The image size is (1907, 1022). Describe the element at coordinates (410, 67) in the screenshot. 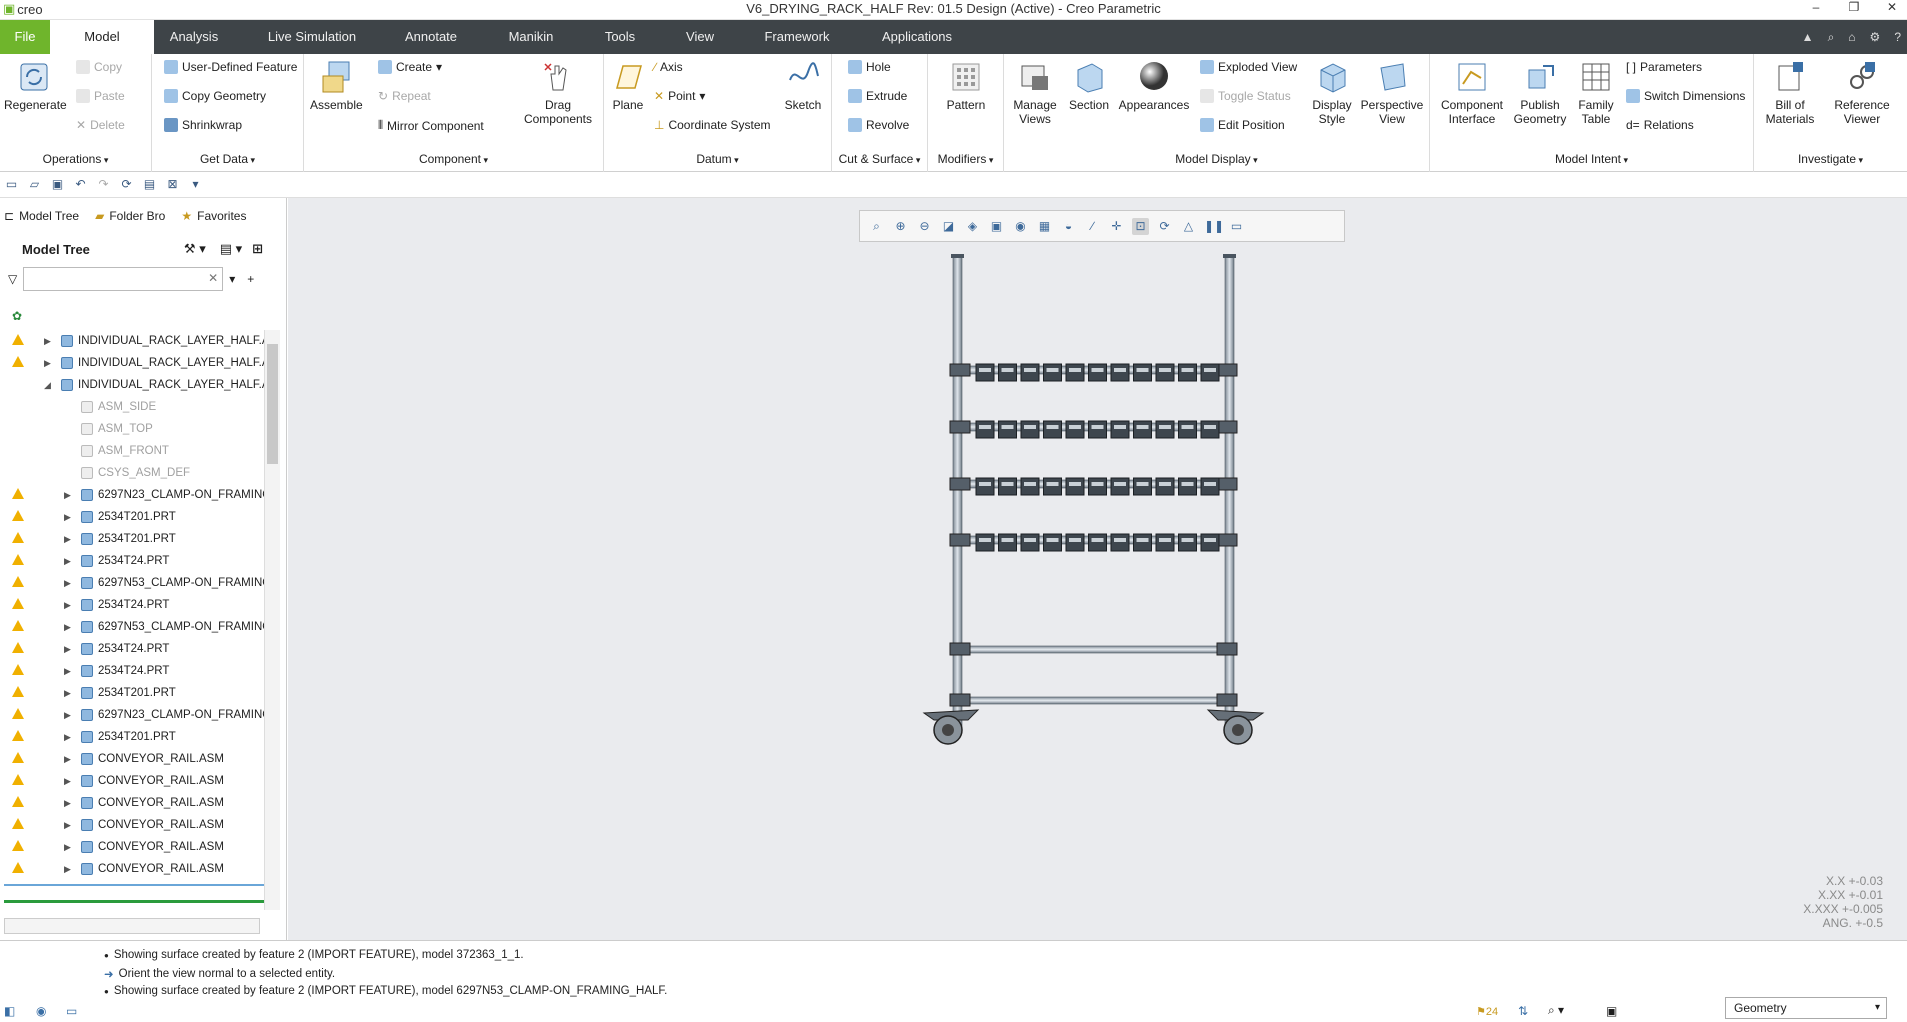

I see `create-button: Create ▾` at that location.